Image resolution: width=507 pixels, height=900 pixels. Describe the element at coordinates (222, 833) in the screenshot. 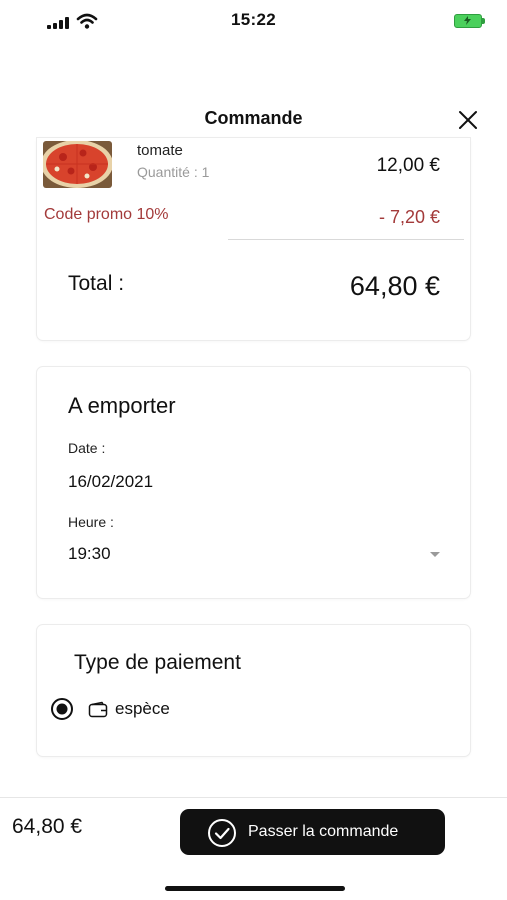

I see `check-circle-icon` at that location.